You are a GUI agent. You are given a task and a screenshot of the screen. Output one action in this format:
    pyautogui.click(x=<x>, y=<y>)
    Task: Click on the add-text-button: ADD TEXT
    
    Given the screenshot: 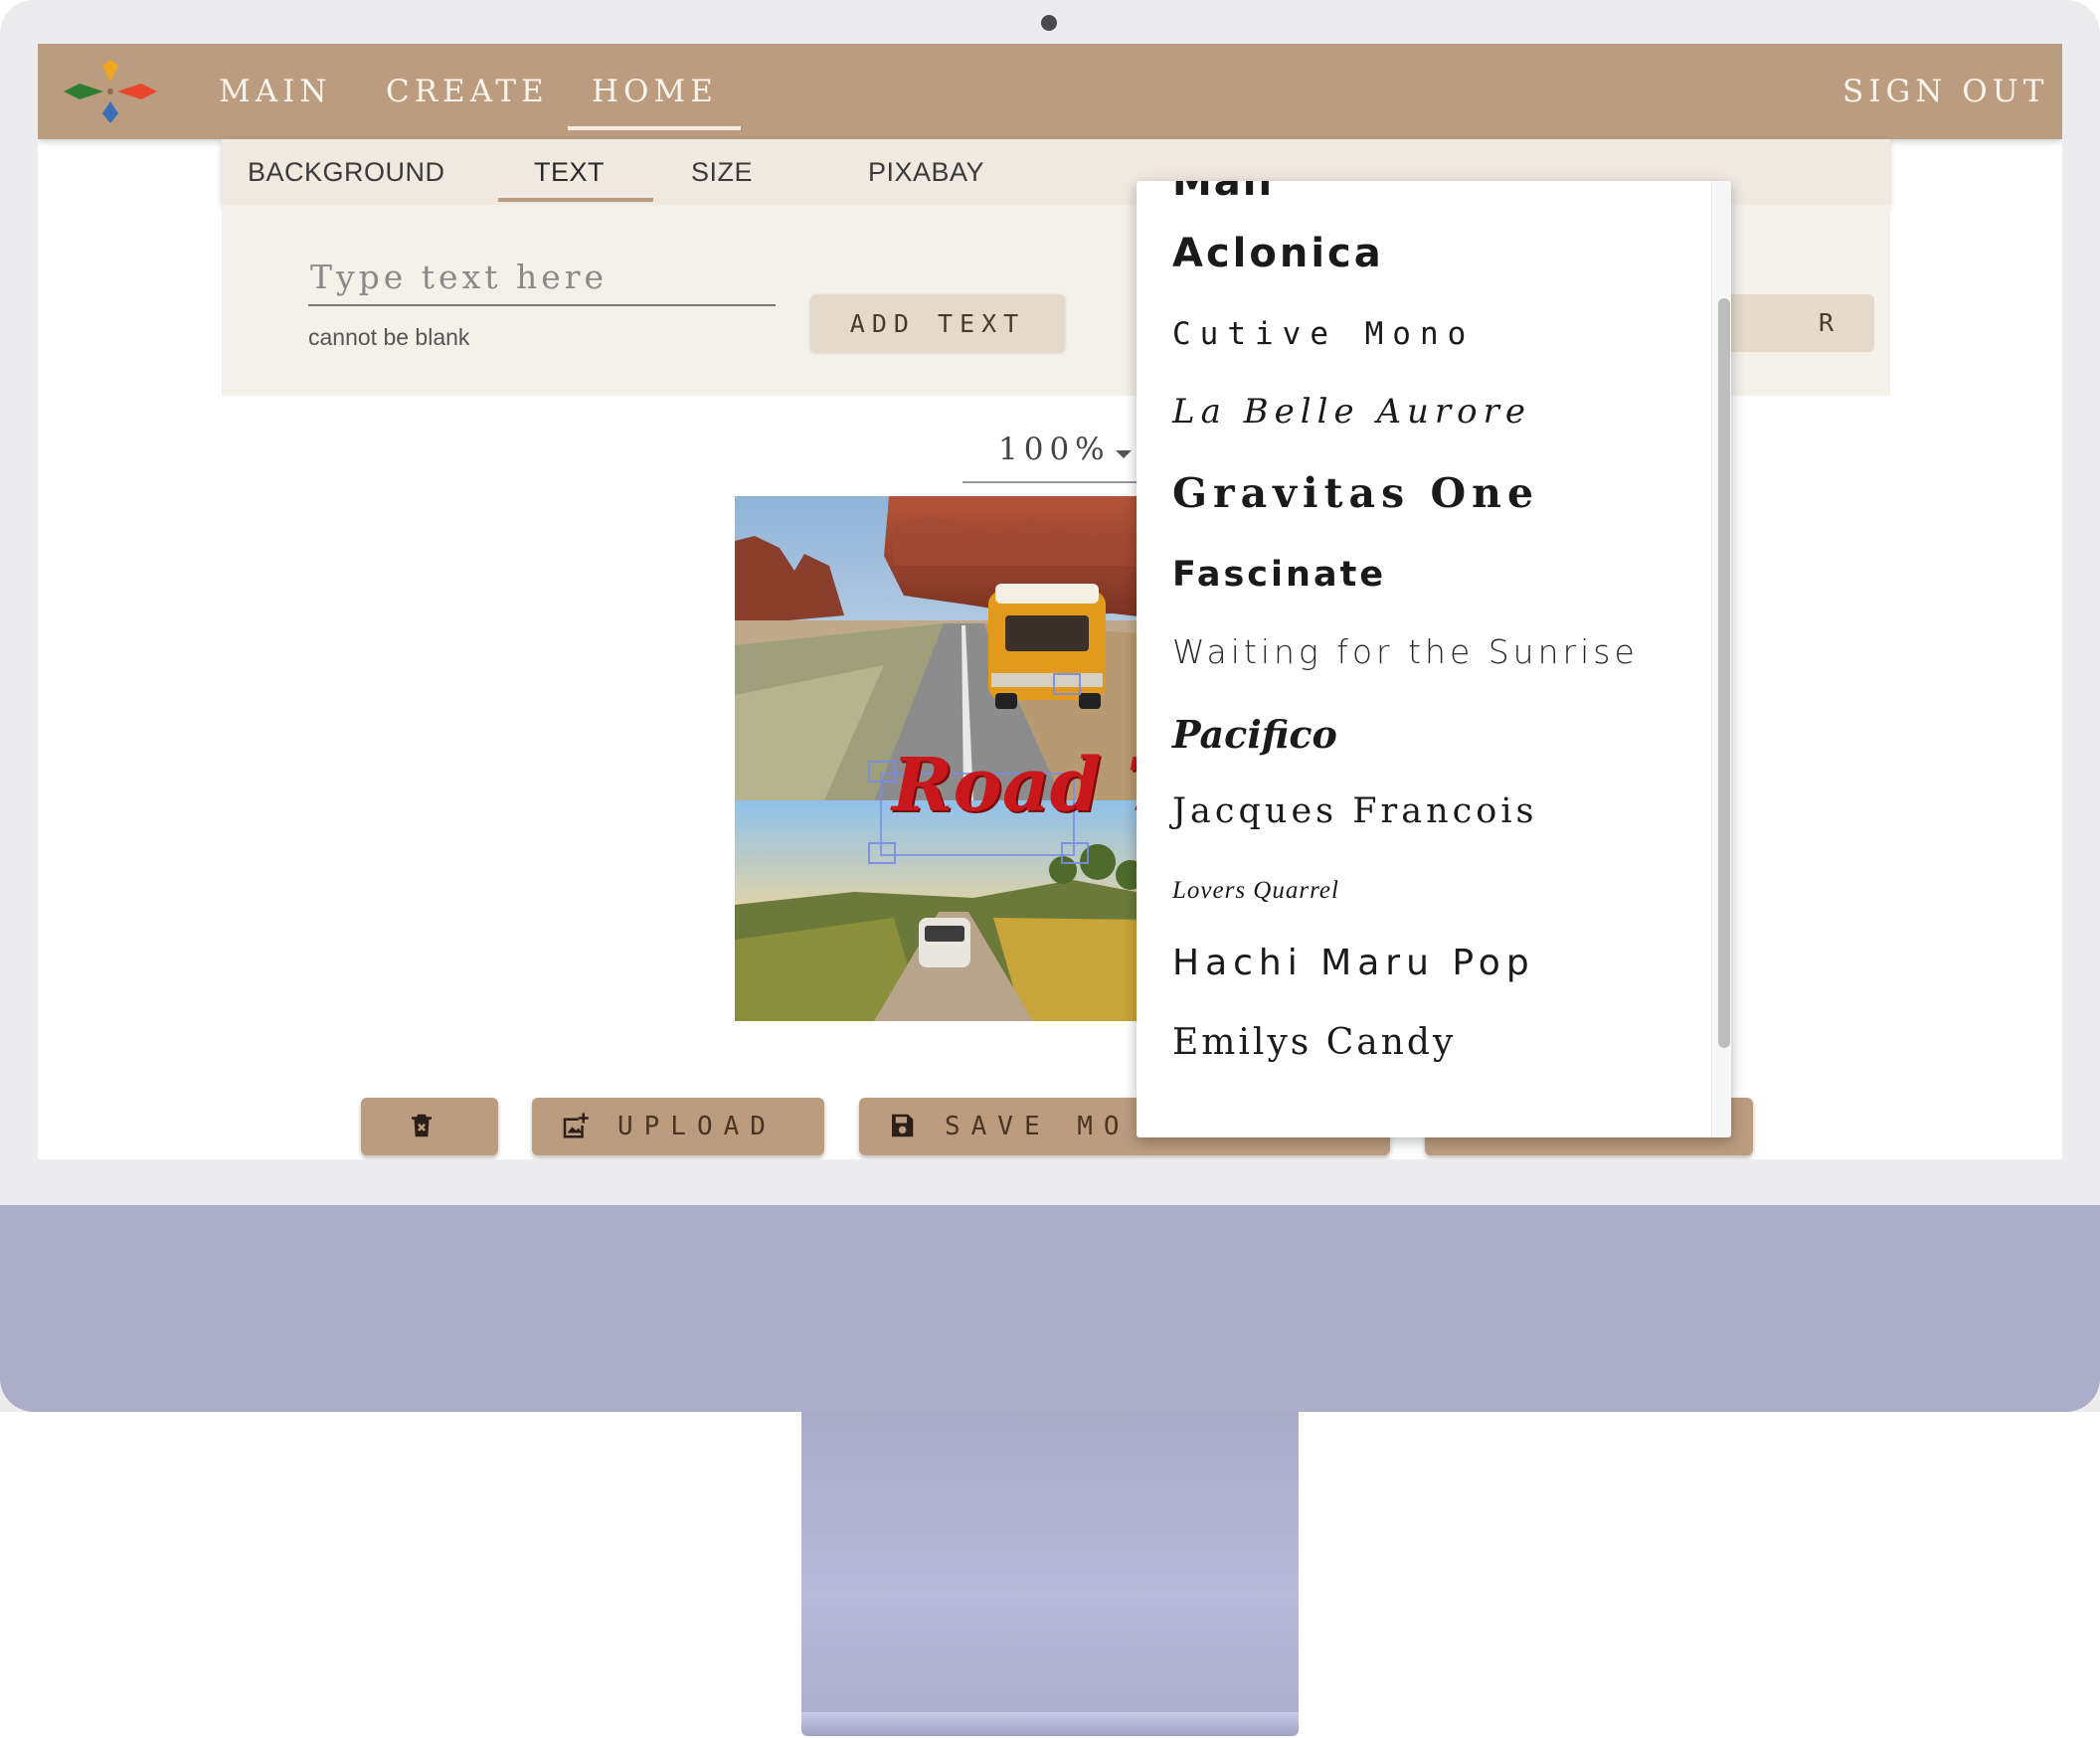 What is the action you would take?
    pyautogui.click(x=937, y=323)
    